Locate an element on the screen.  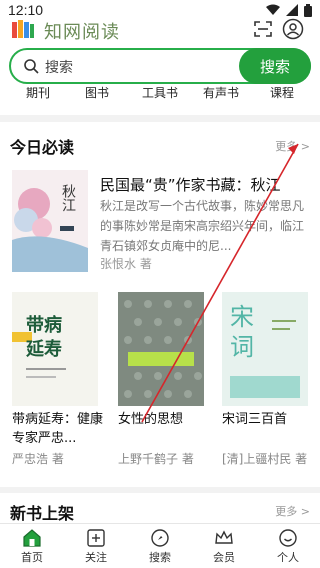
wifi-icon is located at coordinates (273, 9).